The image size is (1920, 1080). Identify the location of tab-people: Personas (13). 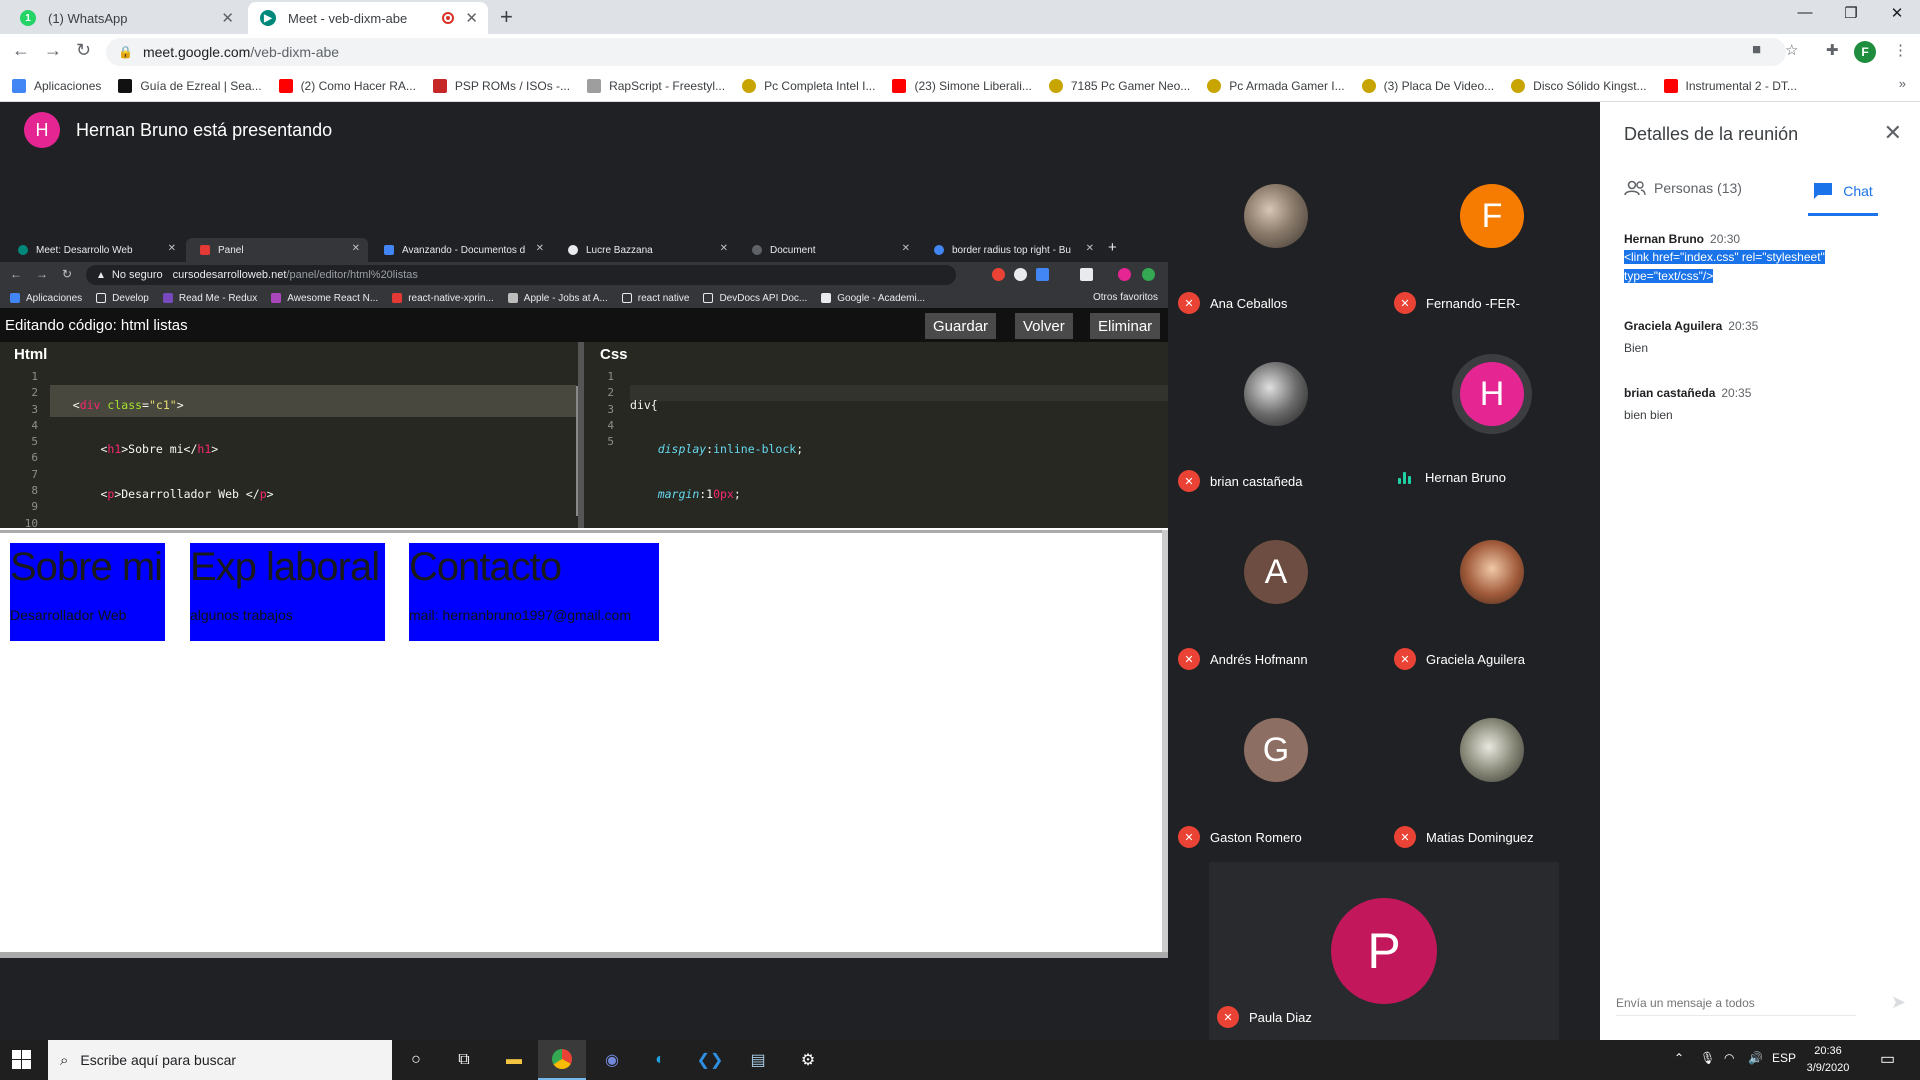
(1683, 188).